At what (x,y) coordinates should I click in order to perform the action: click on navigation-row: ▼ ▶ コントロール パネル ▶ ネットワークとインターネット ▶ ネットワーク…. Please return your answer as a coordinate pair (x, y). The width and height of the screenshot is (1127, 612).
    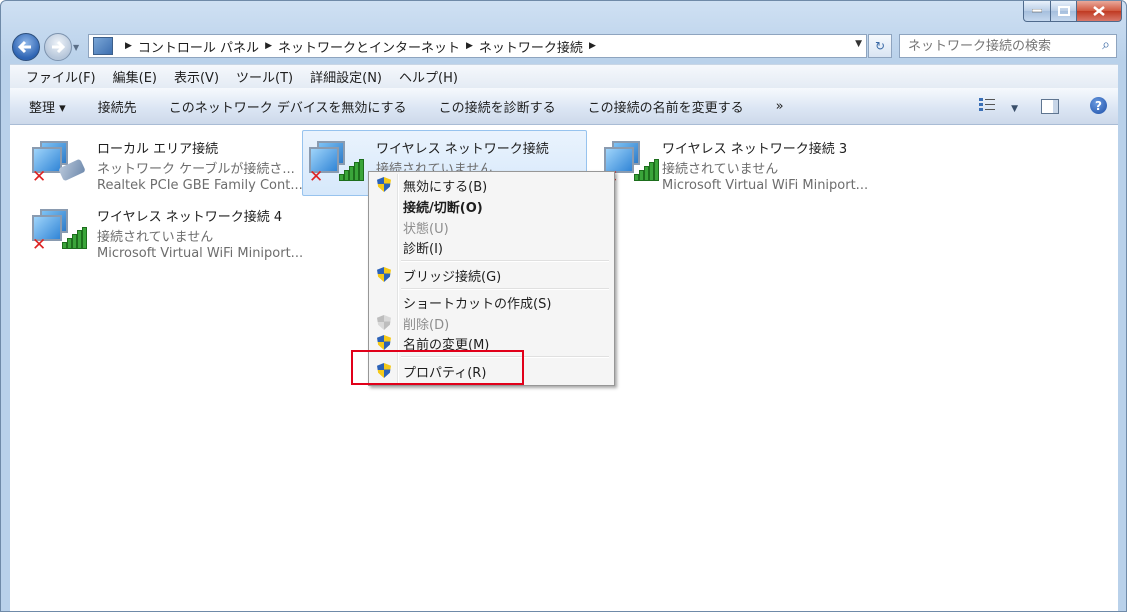
    Looking at the image, I should click on (563, 45).